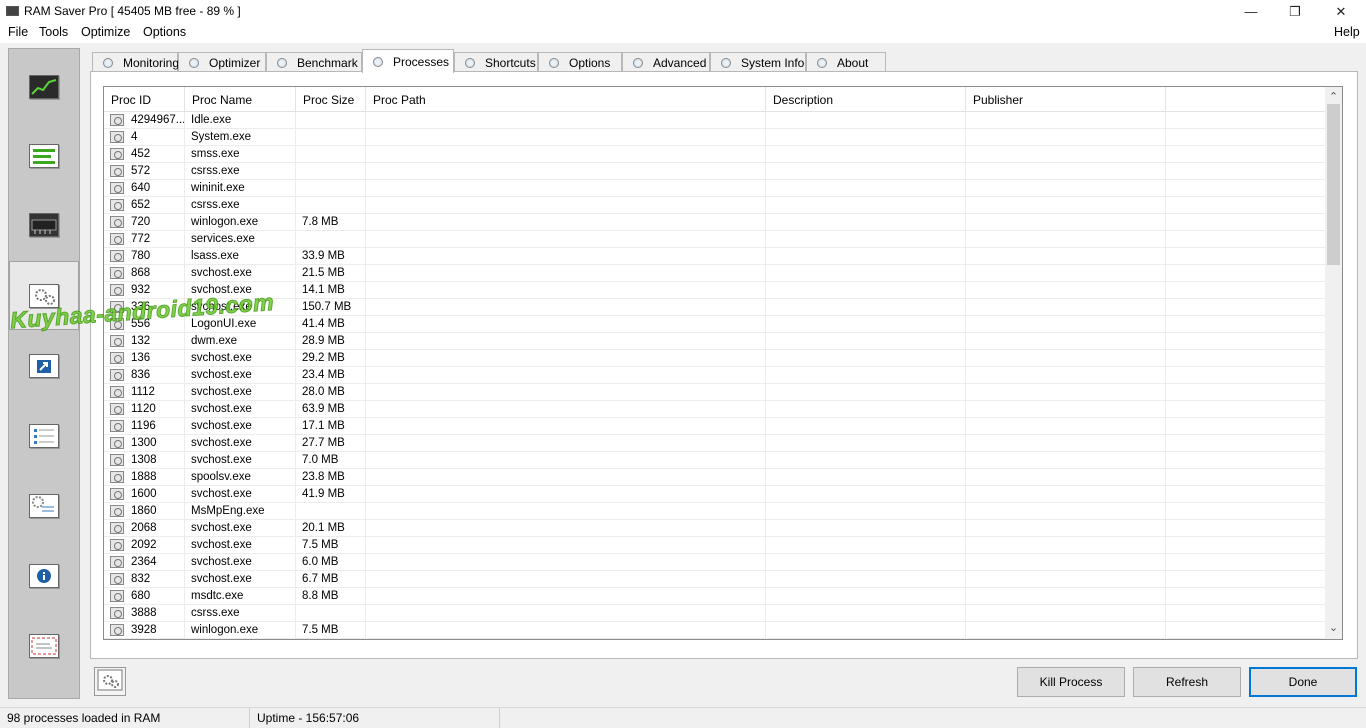 This screenshot has width=1366, height=728. Describe the element at coordinates (580, 62) in the screenshot. I see `tab-options: Options` at that location.